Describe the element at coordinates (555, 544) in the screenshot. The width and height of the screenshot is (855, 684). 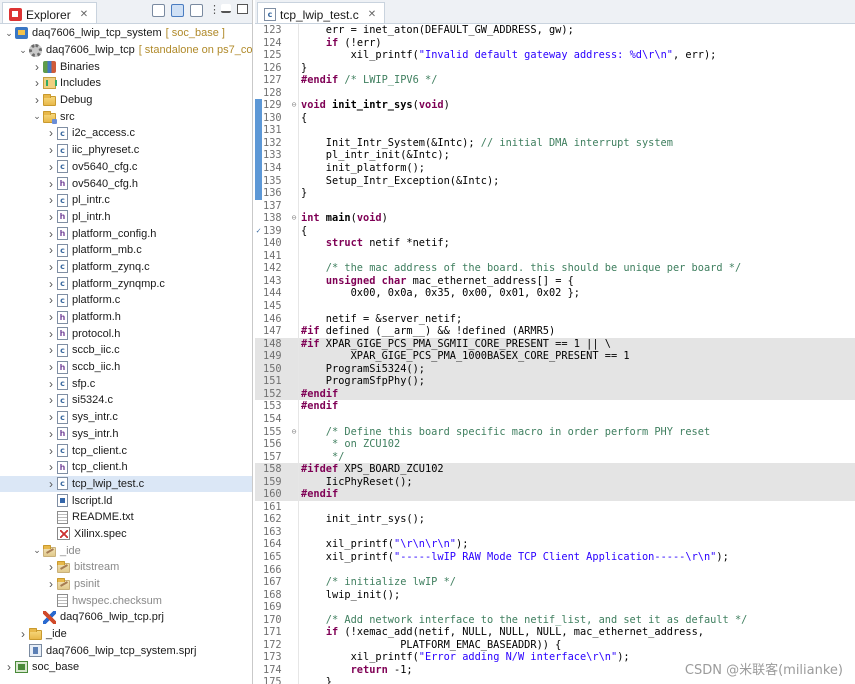
I see `code-line: 164 xil_printf("\r\n\r\n");` at that location.